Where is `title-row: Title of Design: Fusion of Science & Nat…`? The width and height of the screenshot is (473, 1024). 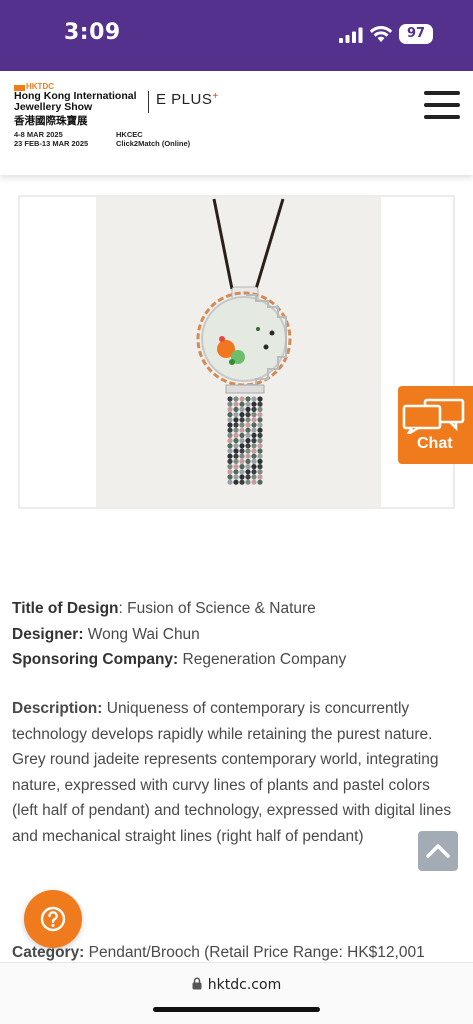
title-row: Title of Design: Fusion of Science & Nat… is located at coordinates (234, 609).